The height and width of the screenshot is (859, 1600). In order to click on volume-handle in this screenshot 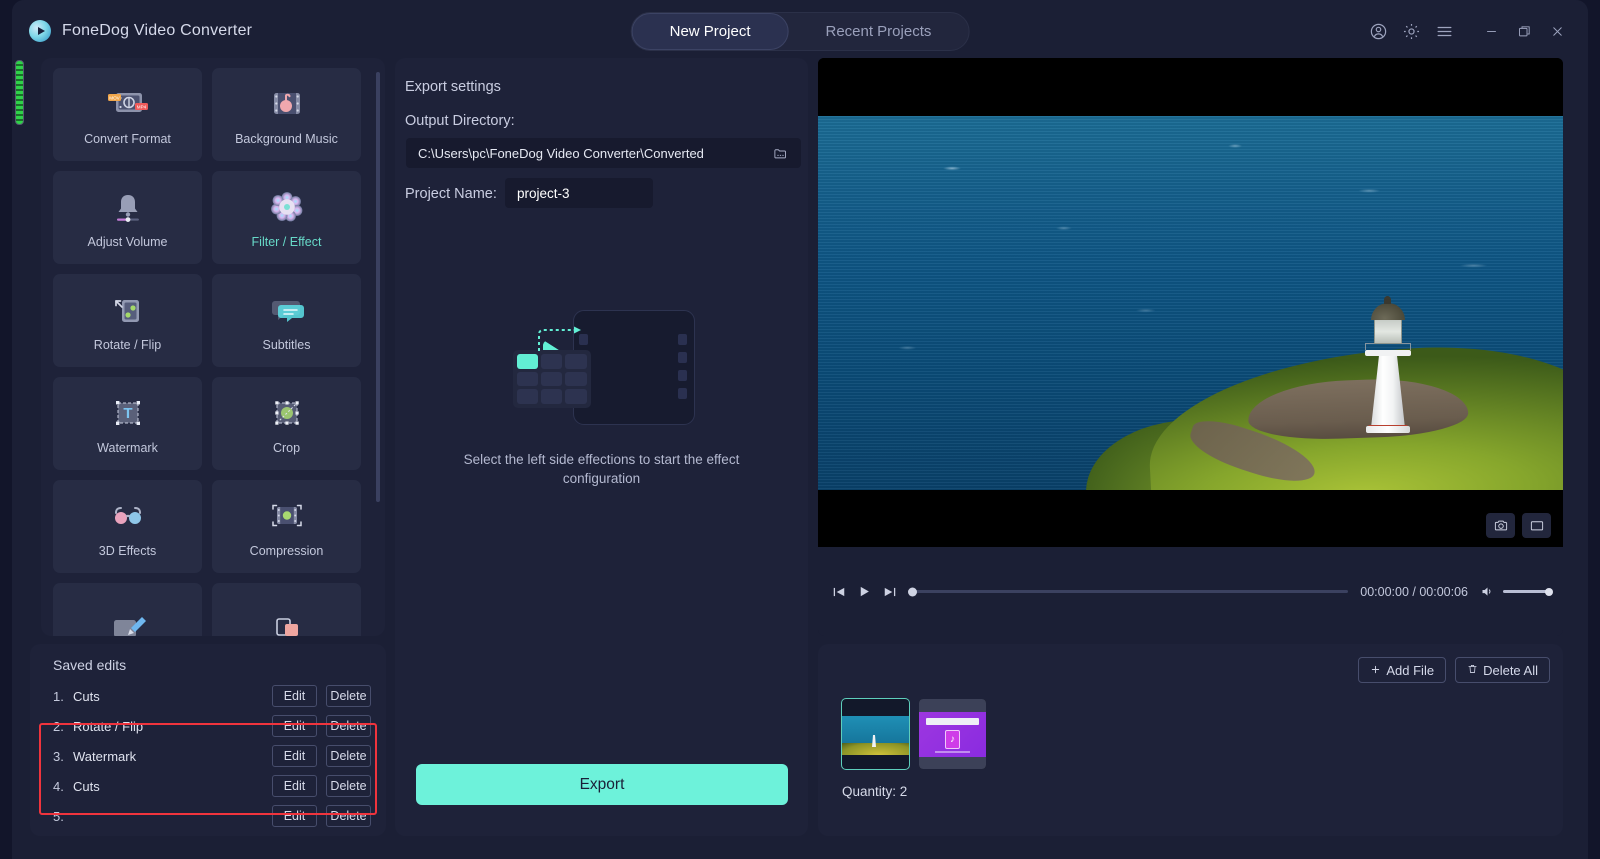, I will do `click(1549, 591)`.